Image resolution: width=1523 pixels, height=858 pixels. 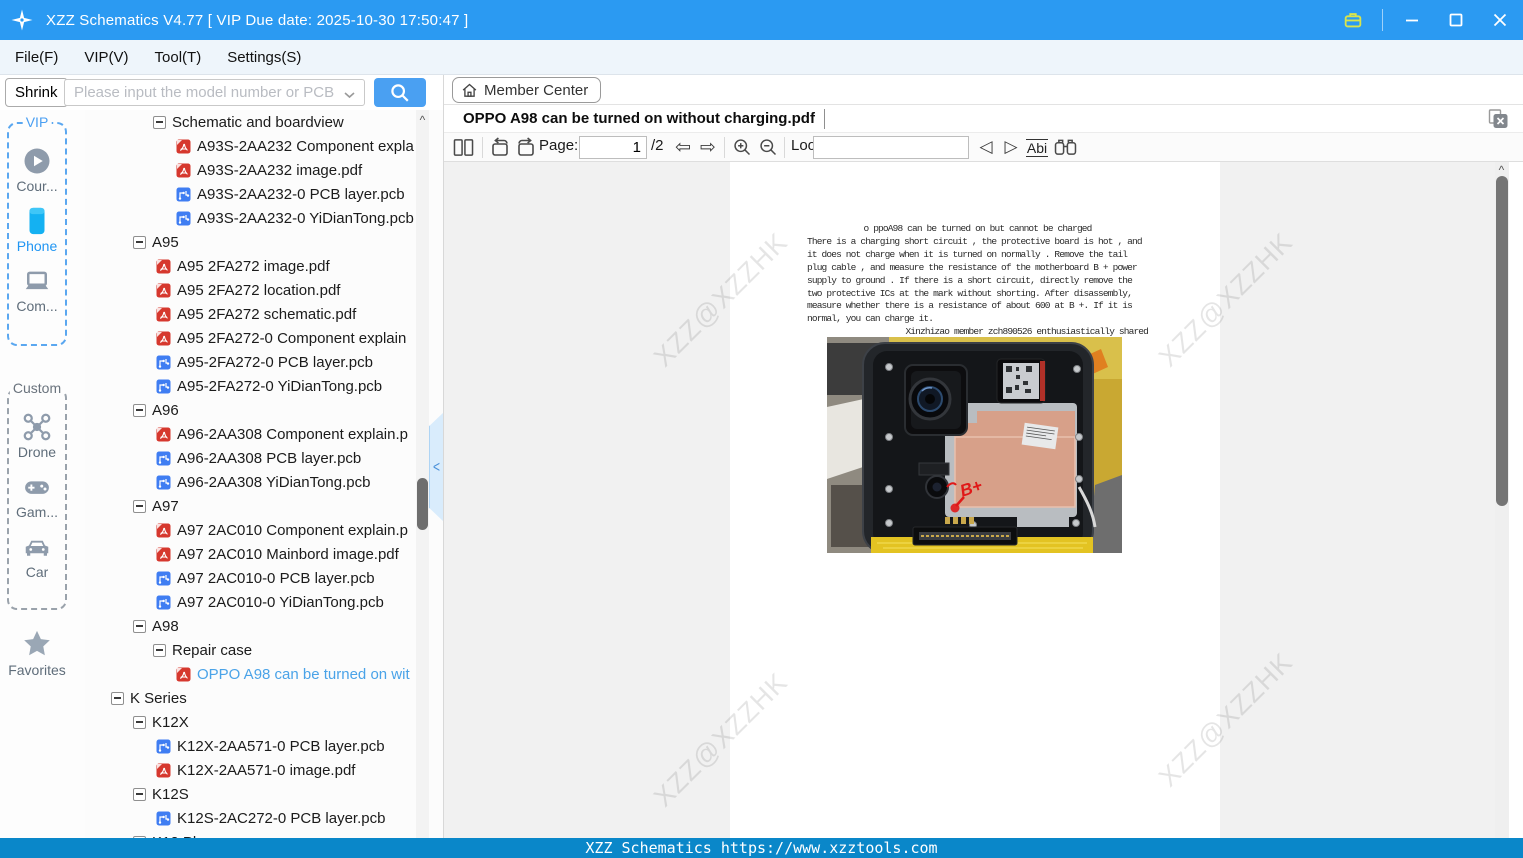 I want to click on find-next-button: ▷, so click(x=1011, y=147).